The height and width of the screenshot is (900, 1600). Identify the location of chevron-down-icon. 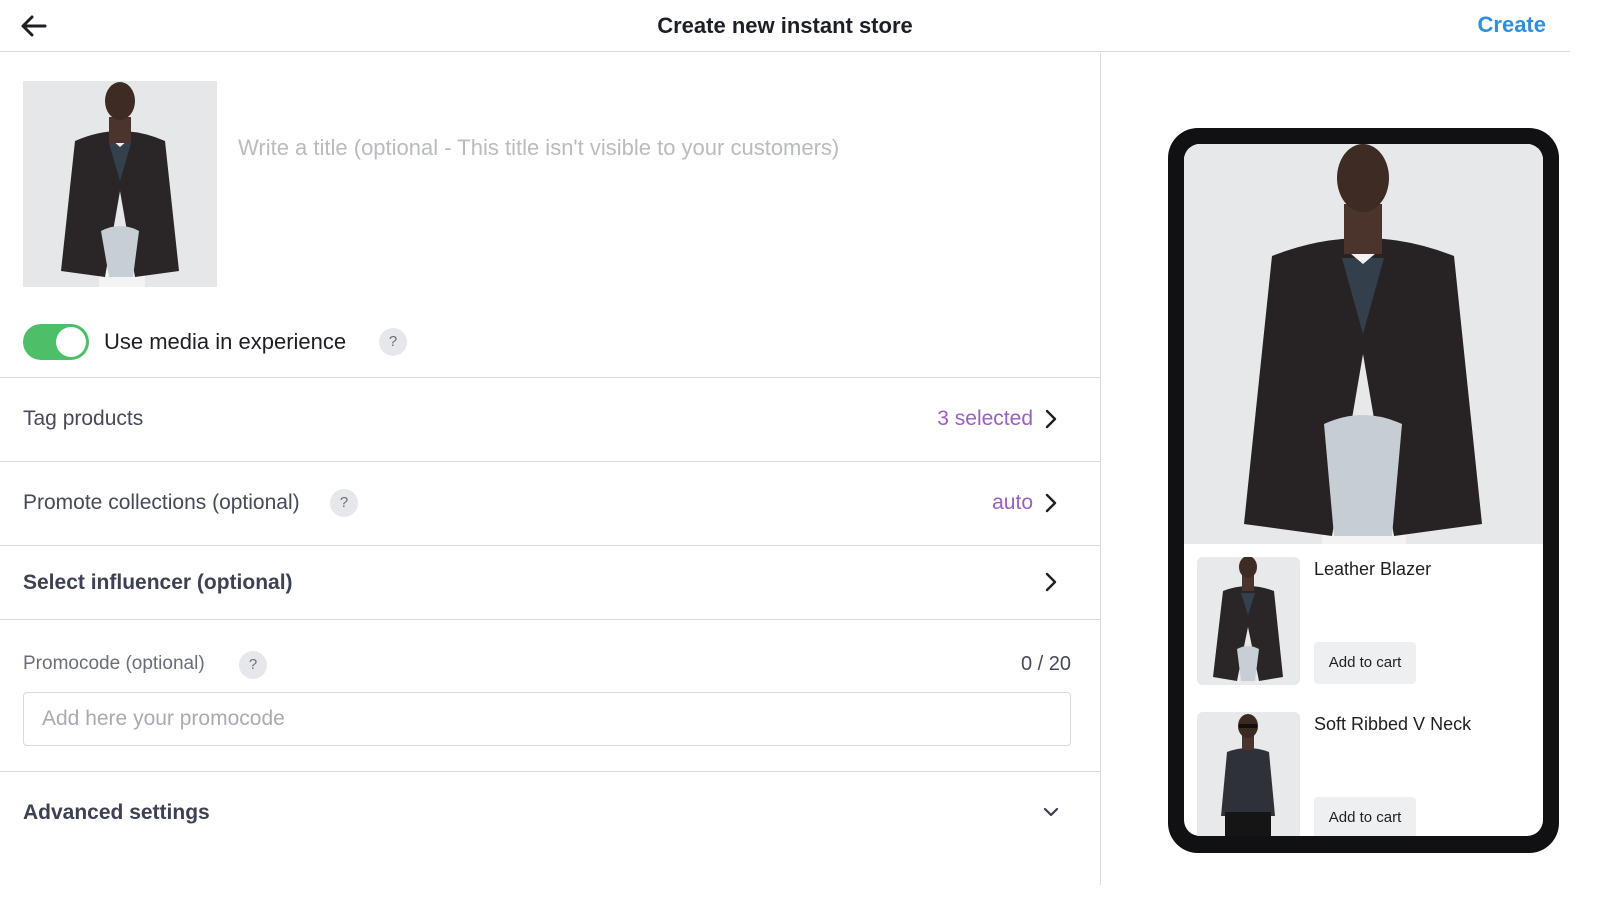
(1051, 812).